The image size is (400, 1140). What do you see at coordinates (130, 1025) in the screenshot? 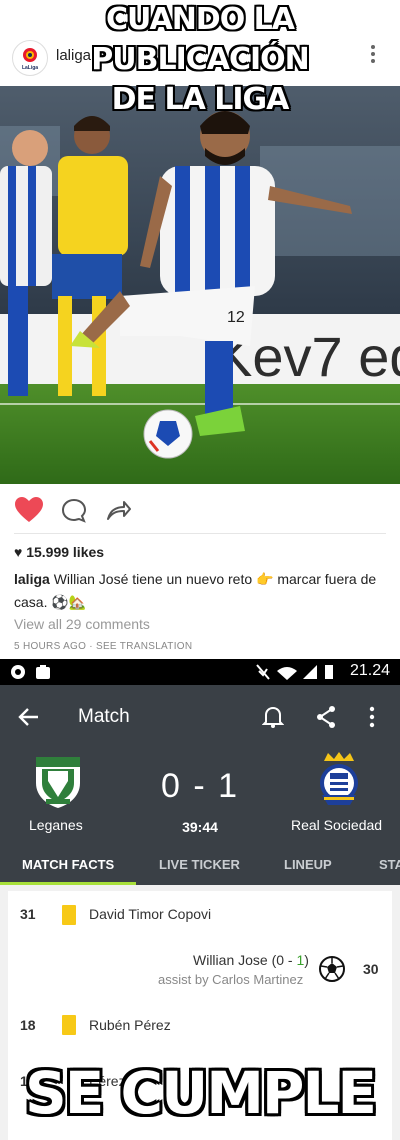
I see `event-player: Rubén Pérez` at bounding box center [130, 1025].